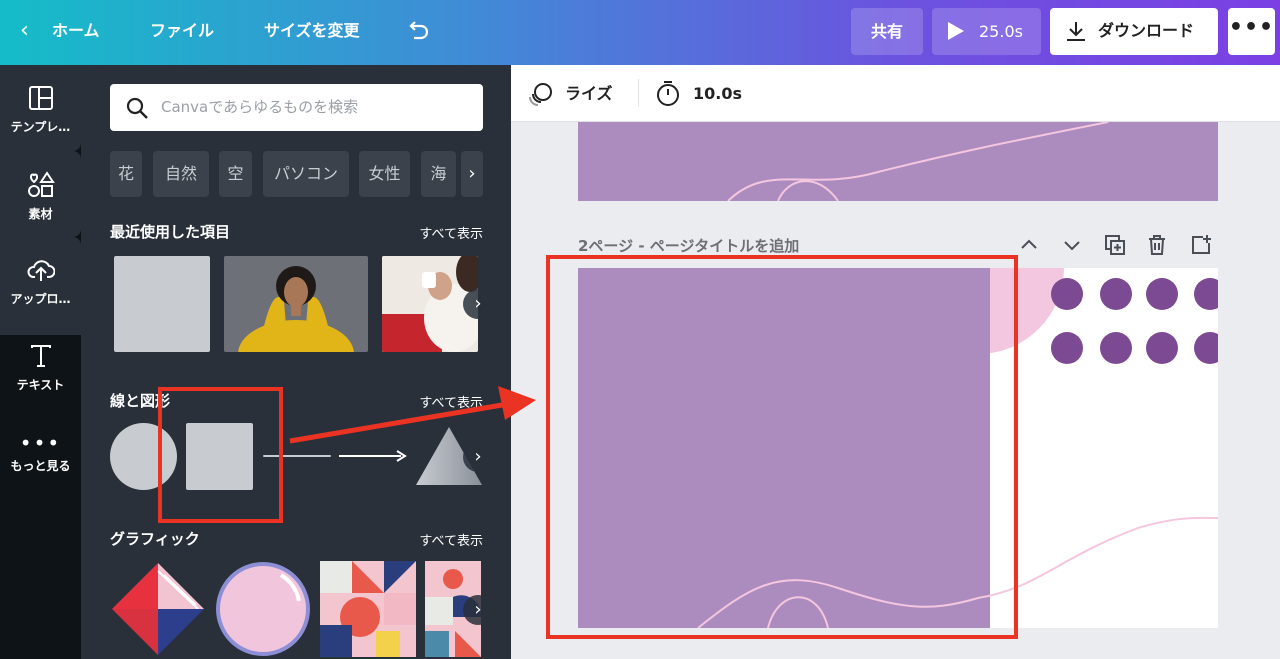 This screenshot has width=1280, height=659. What do you see at coordinates (312, 32) in the screenshot?
I see `resize-button: サイズを変更` at bounding box center [312, 32].